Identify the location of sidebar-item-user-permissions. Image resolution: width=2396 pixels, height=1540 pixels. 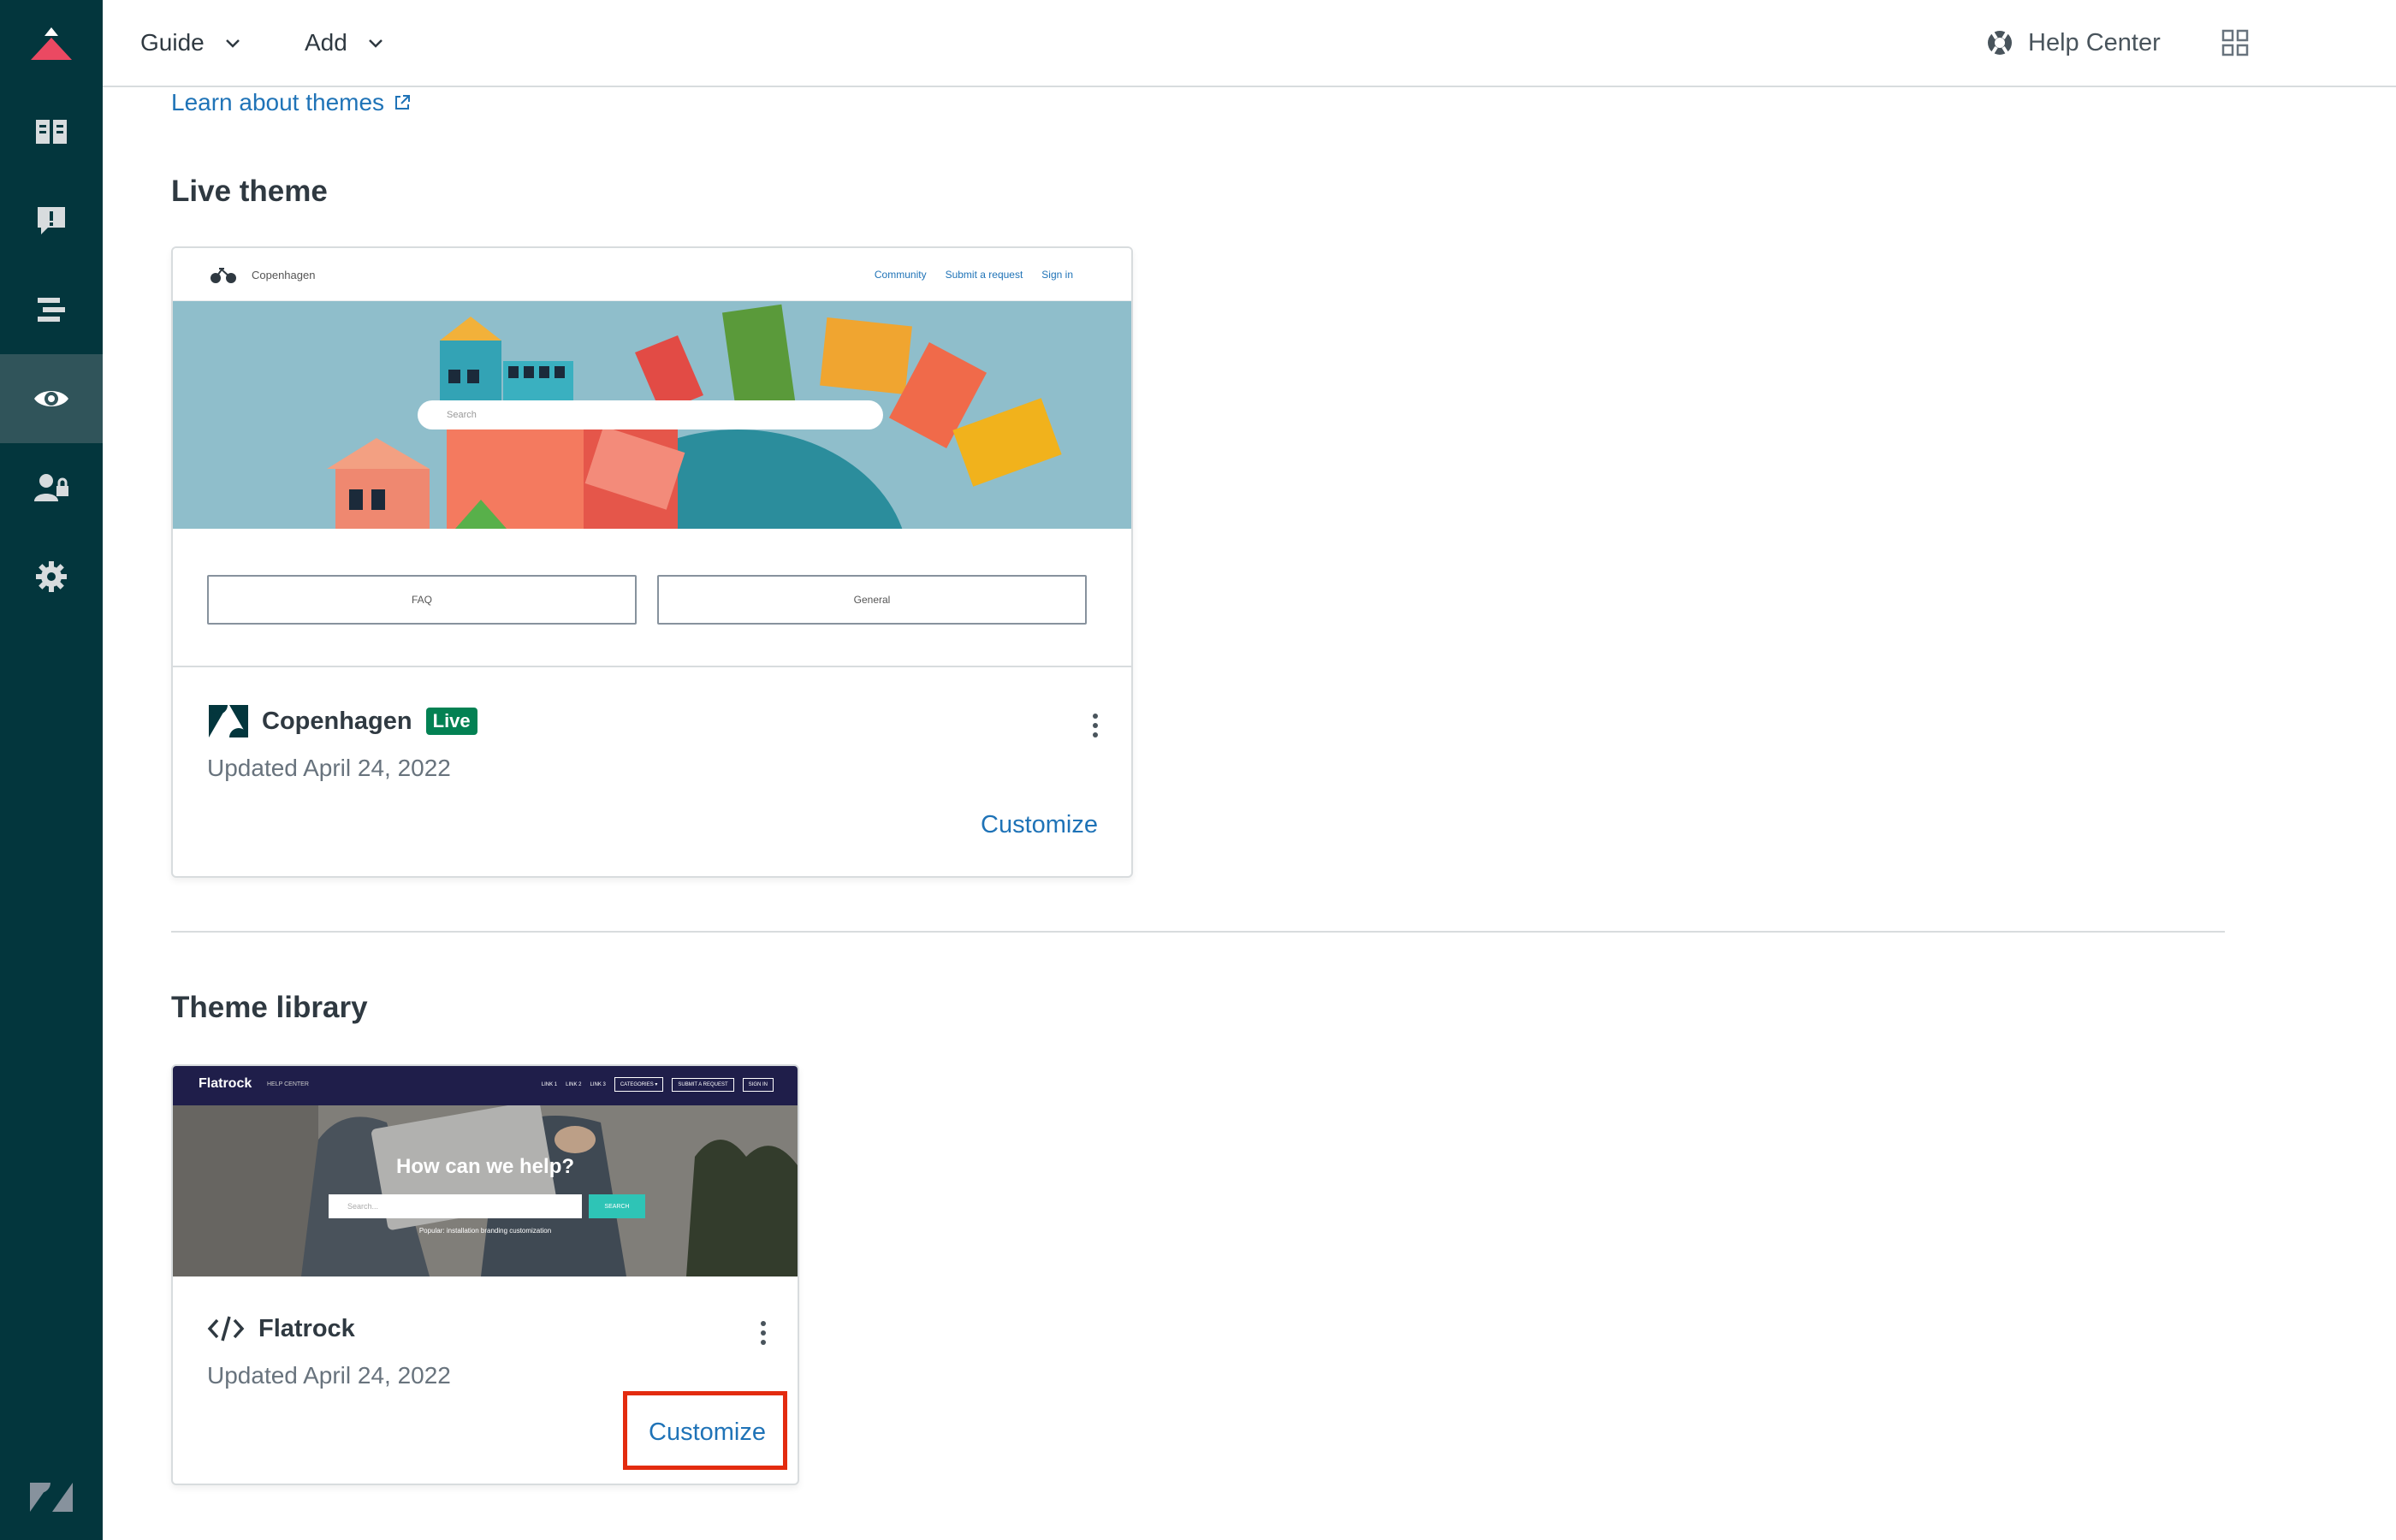
(51, 487).